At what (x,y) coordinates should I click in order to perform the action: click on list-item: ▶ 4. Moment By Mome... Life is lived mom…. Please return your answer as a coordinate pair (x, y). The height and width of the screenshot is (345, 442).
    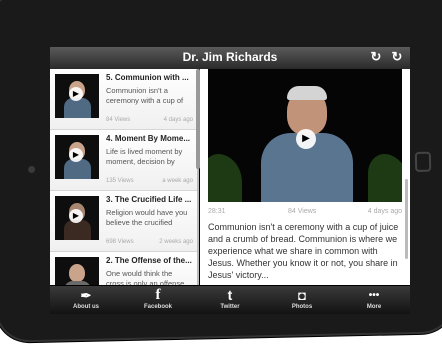
    Looking at the image, I should click on (123, 160).